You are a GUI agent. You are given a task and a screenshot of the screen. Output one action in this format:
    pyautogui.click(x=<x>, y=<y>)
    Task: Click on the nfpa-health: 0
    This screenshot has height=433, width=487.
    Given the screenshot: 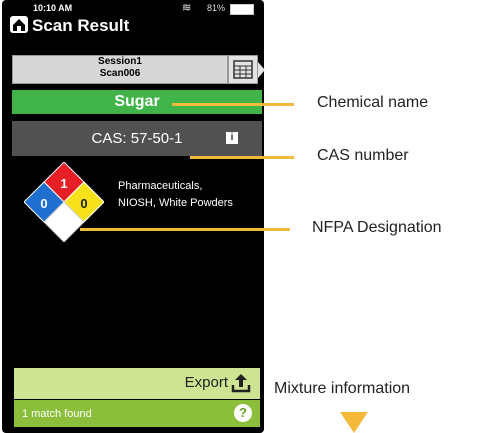 What is the action you would take?
    pyautogui.click(x=43, y=203)
    